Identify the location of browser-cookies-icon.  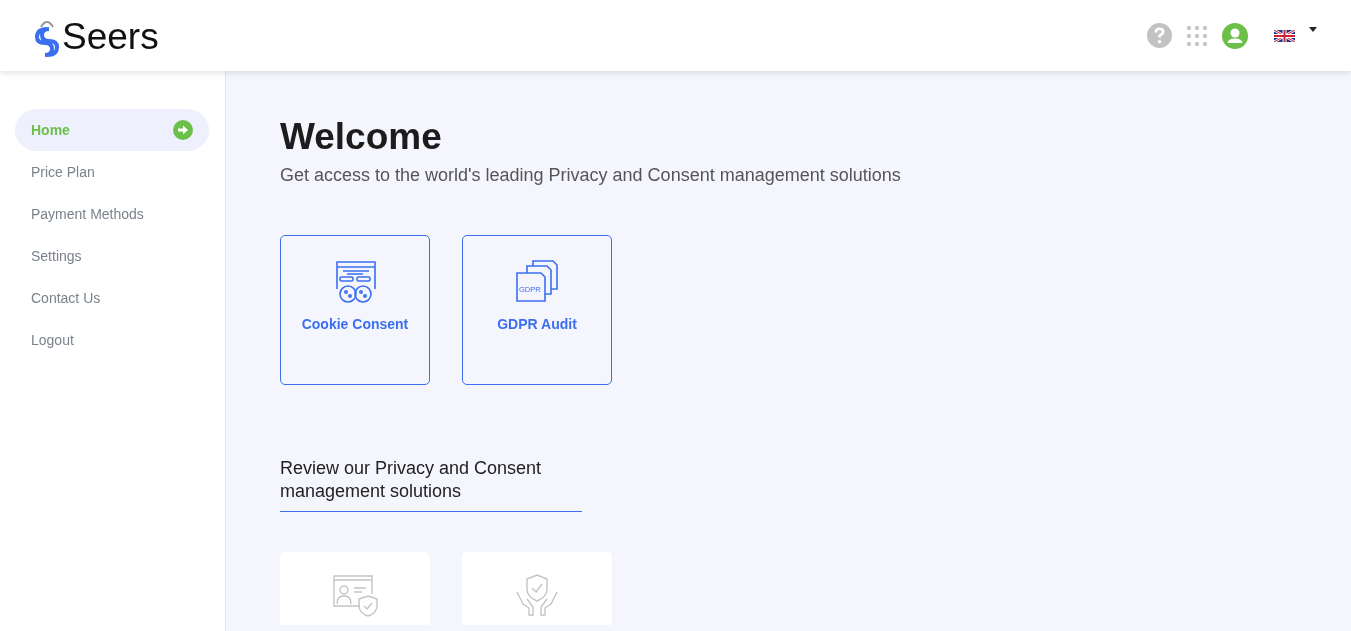
(355, 281).